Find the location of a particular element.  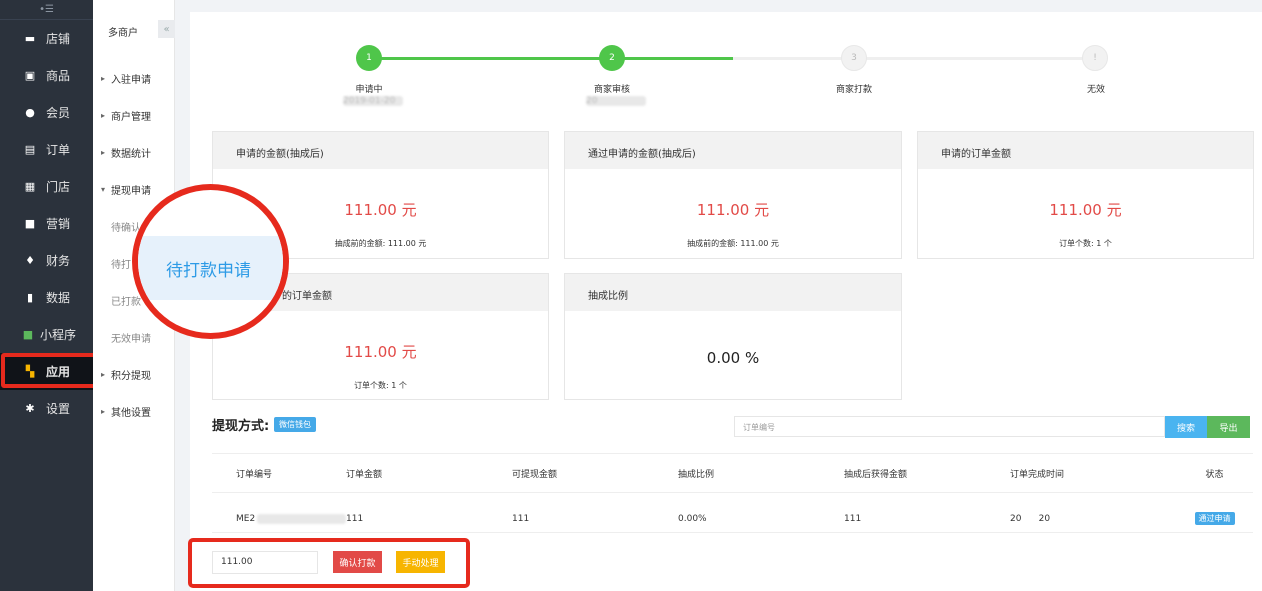

cell-ratio: 0.00% is located at coordinates (692, 518).